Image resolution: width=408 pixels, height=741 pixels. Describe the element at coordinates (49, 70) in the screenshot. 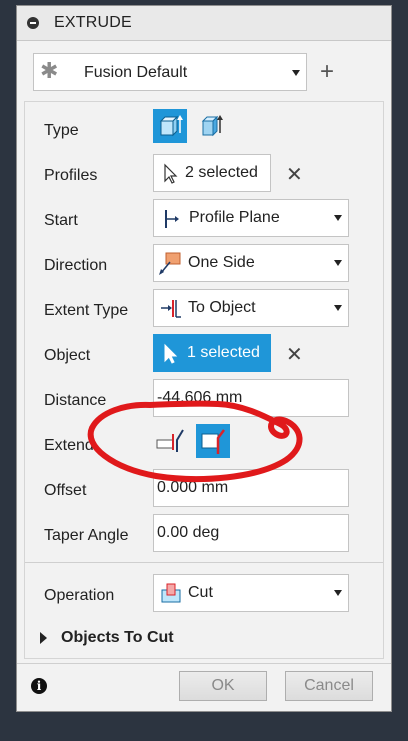

I see `asterisk-icon: ✱` at that location.